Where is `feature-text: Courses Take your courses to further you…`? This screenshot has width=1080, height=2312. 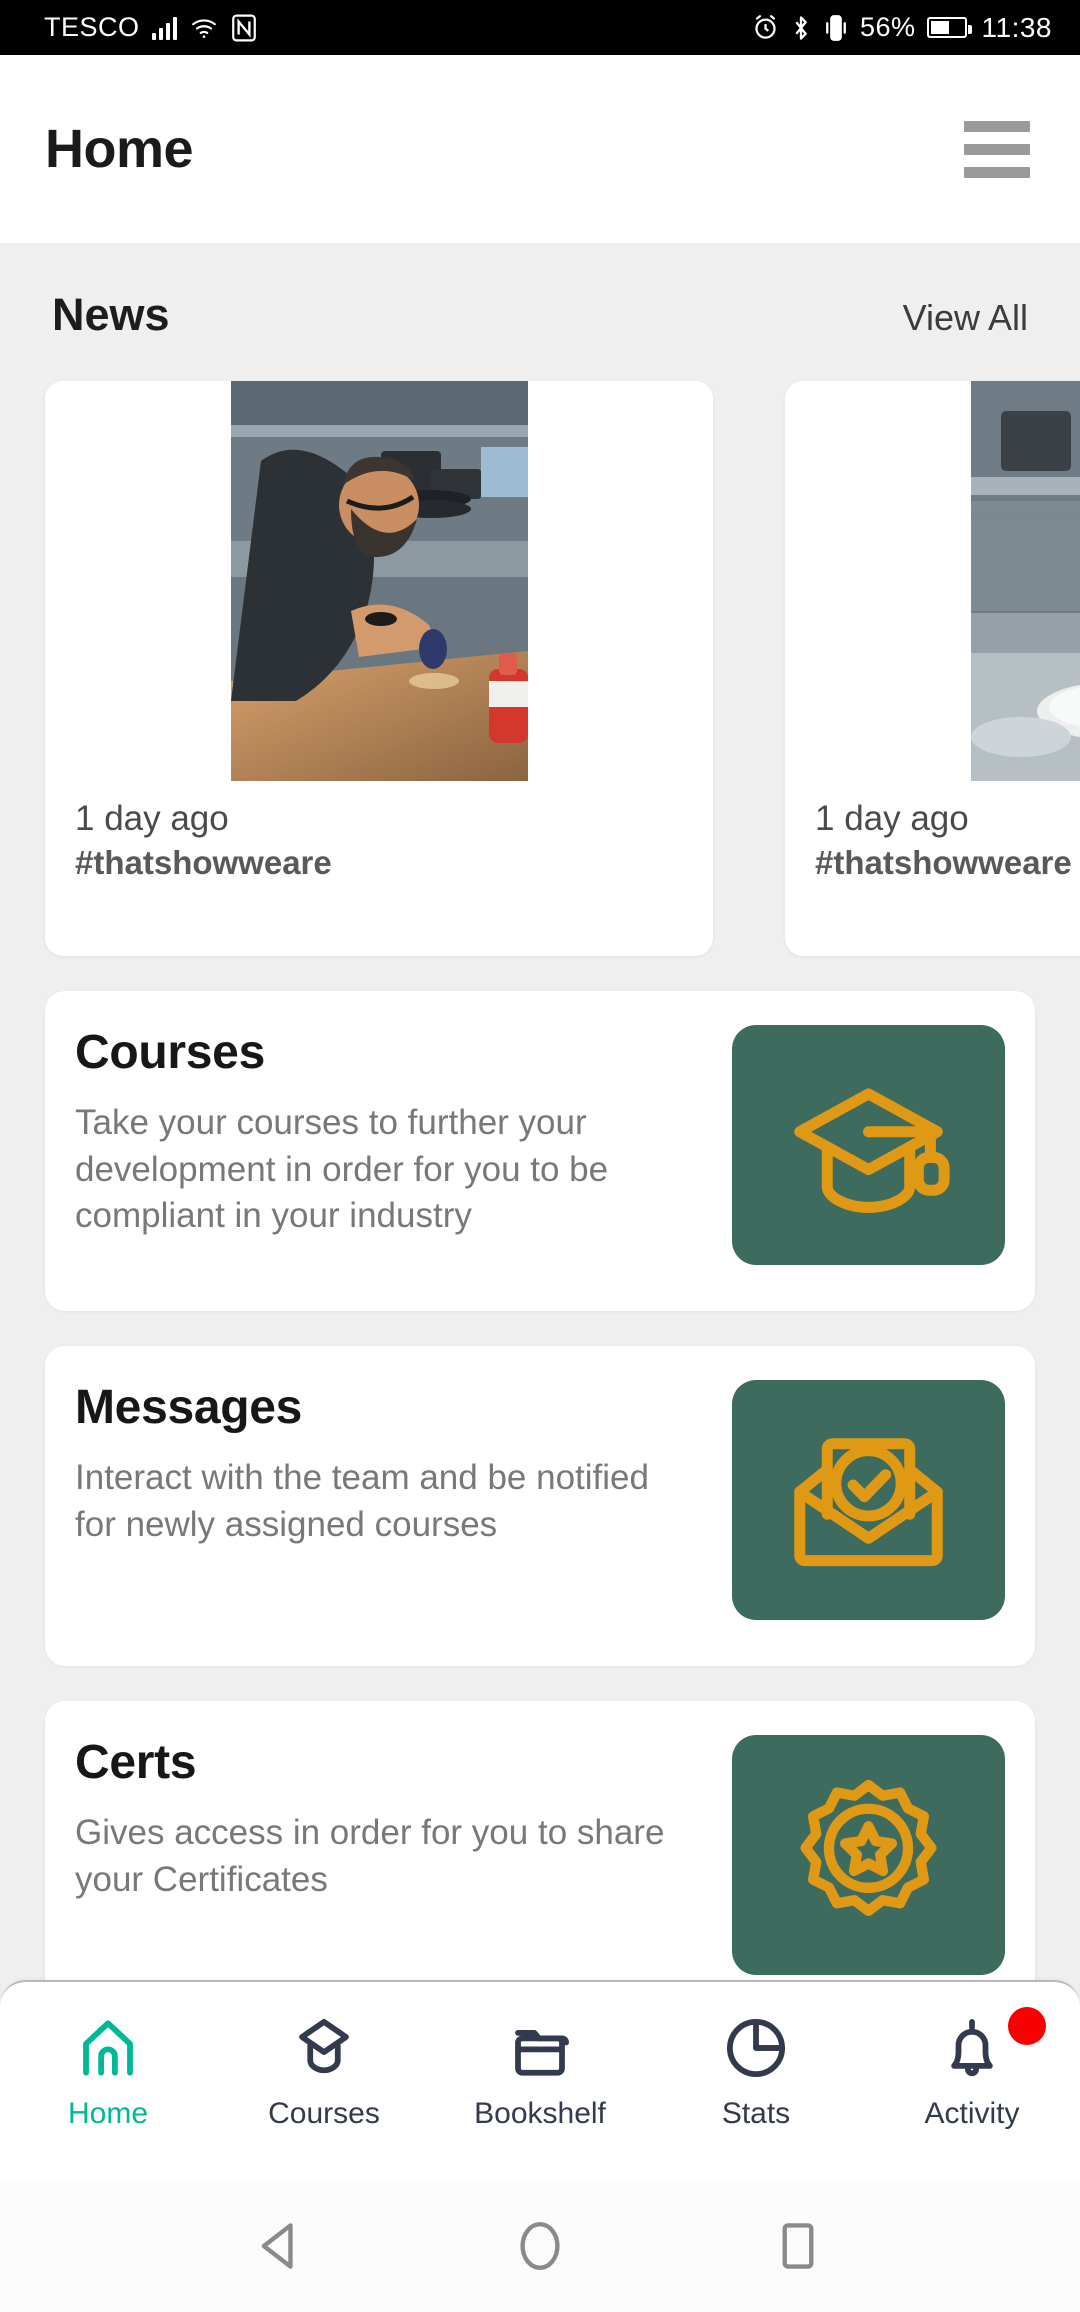 feature-text: Courses Take your courses to further you… is located at coordinates (375, 1132).